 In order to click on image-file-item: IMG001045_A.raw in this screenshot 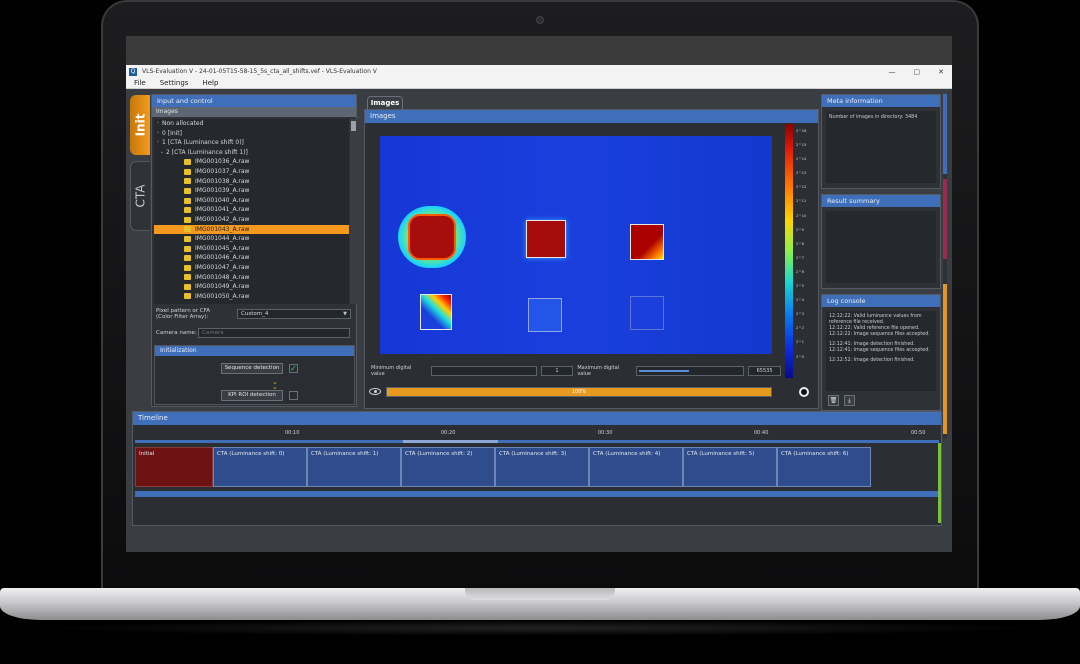, I will do `click(251, 249)`.